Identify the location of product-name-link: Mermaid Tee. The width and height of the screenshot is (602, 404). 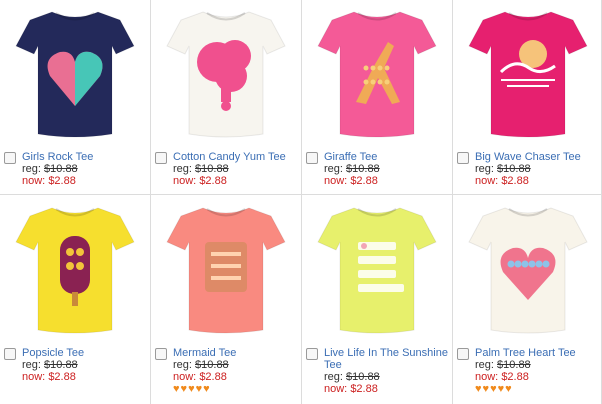
(237, 353).